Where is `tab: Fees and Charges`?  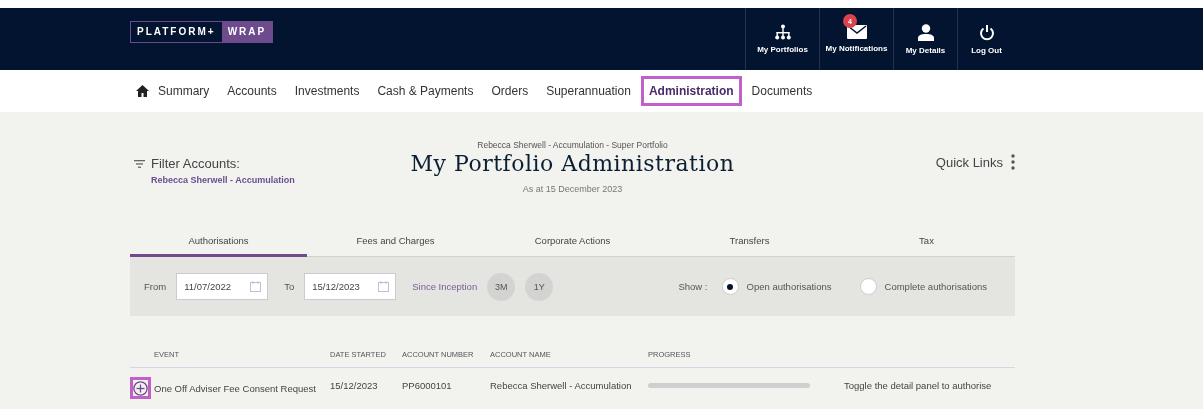 tab: Fees and Charges is located at coordinates (395, 242).